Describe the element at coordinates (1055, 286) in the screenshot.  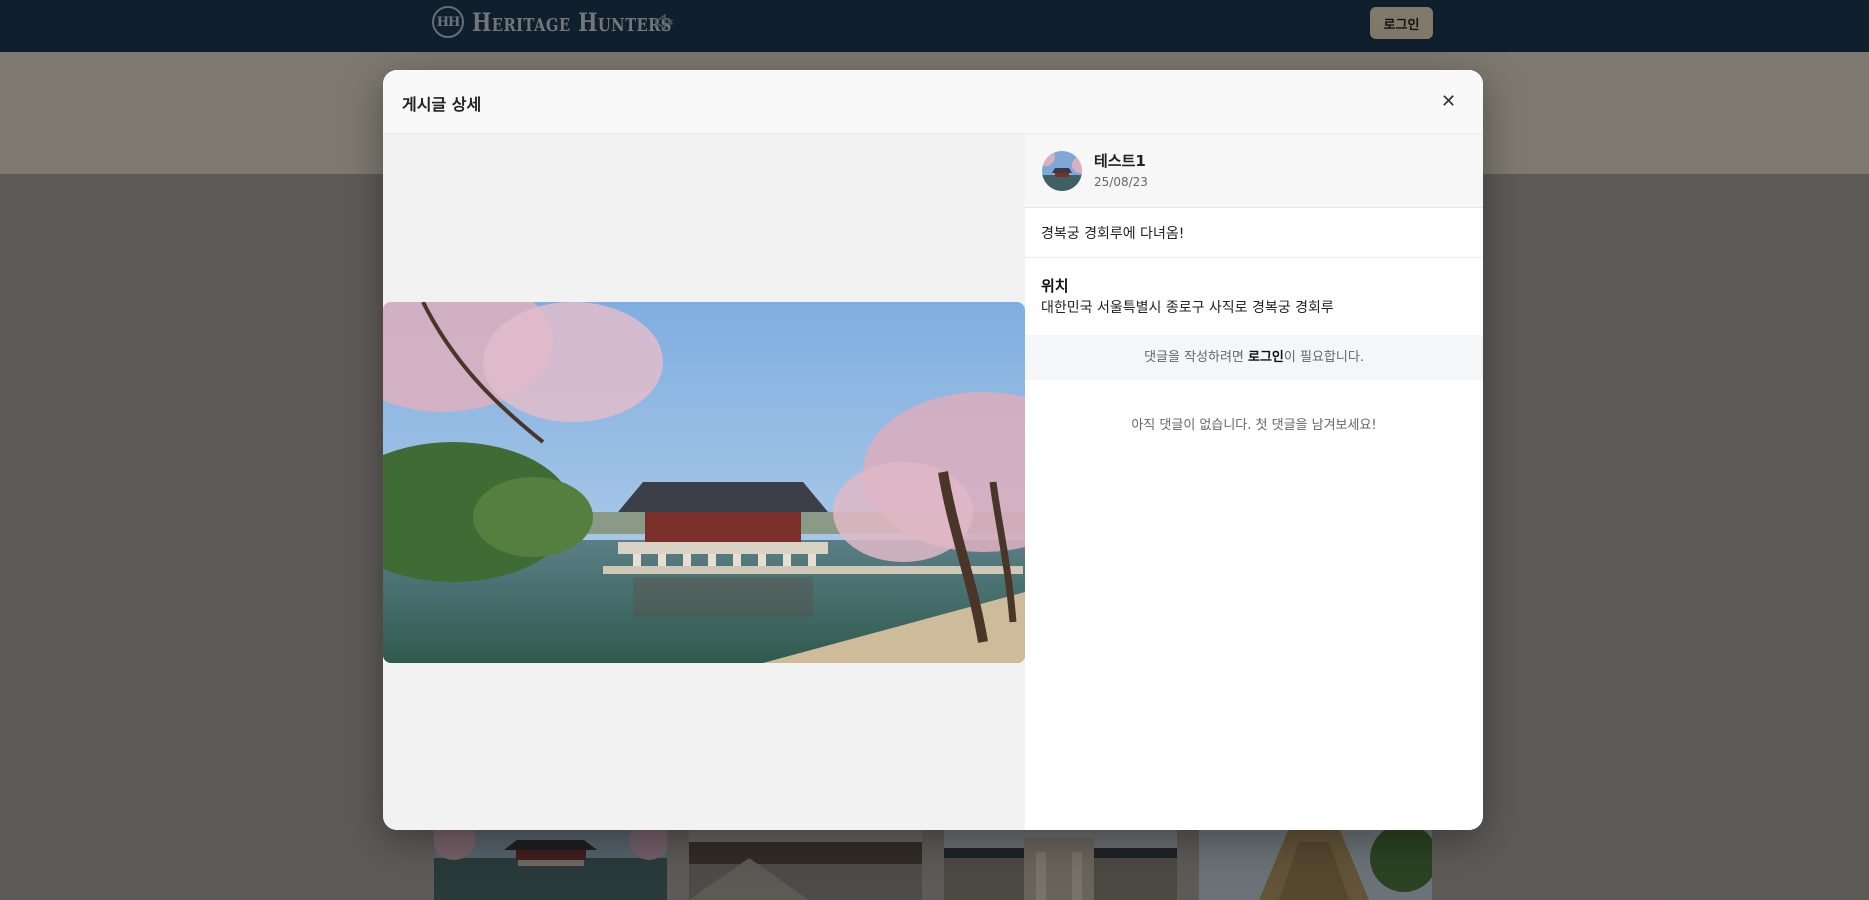
I see `location-title: 위치` at that location.